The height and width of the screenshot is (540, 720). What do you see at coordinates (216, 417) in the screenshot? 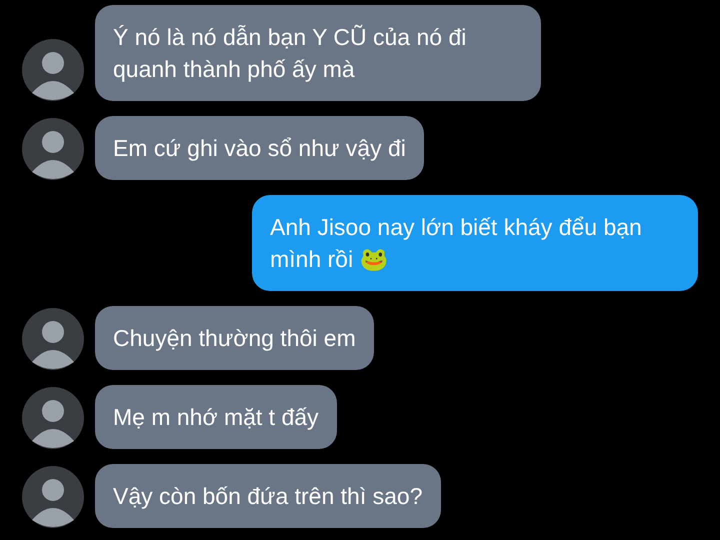
I see `message-text: Mẹ m nhớ mặt t đấy` at bounding box center [216, 417].